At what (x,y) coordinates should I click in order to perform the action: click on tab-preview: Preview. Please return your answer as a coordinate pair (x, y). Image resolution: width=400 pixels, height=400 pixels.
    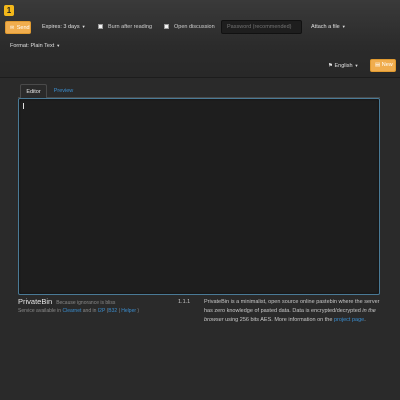
    Looking at the image, I should click on (63, 91).